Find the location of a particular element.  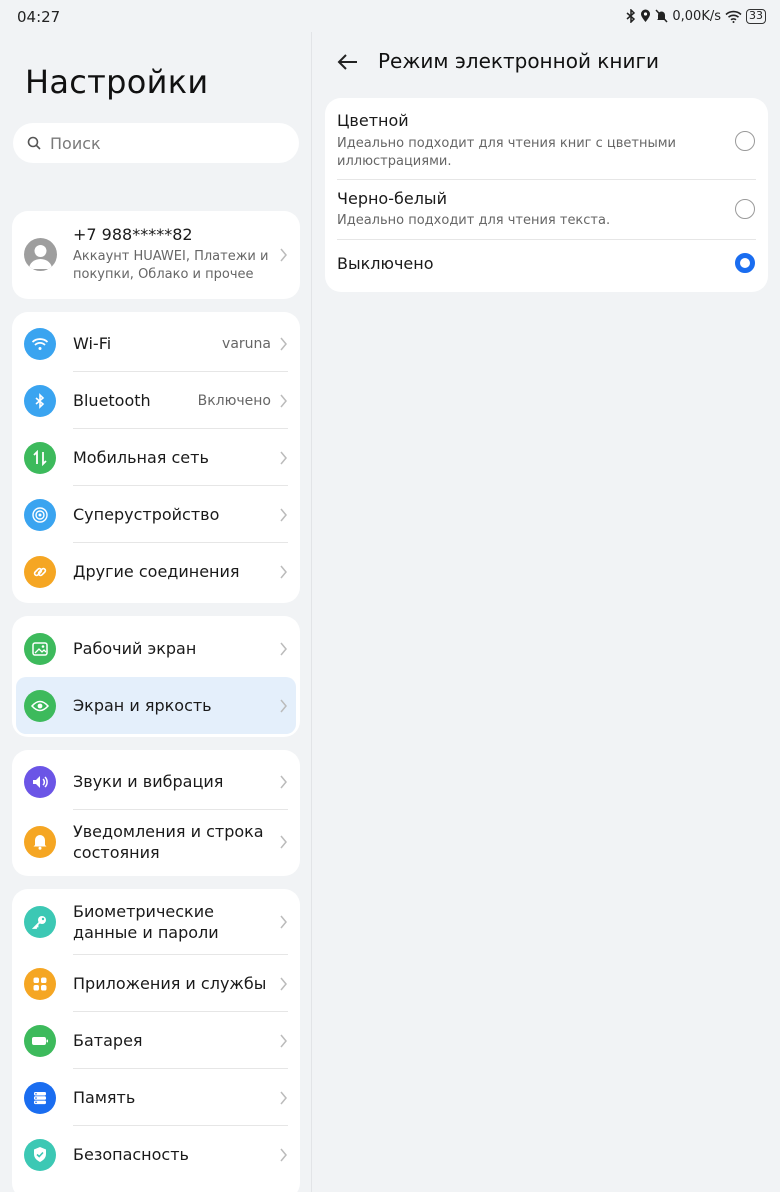

settings-item-biometrics: Биометрические данные и пароли is located at coordinates (156, 922).